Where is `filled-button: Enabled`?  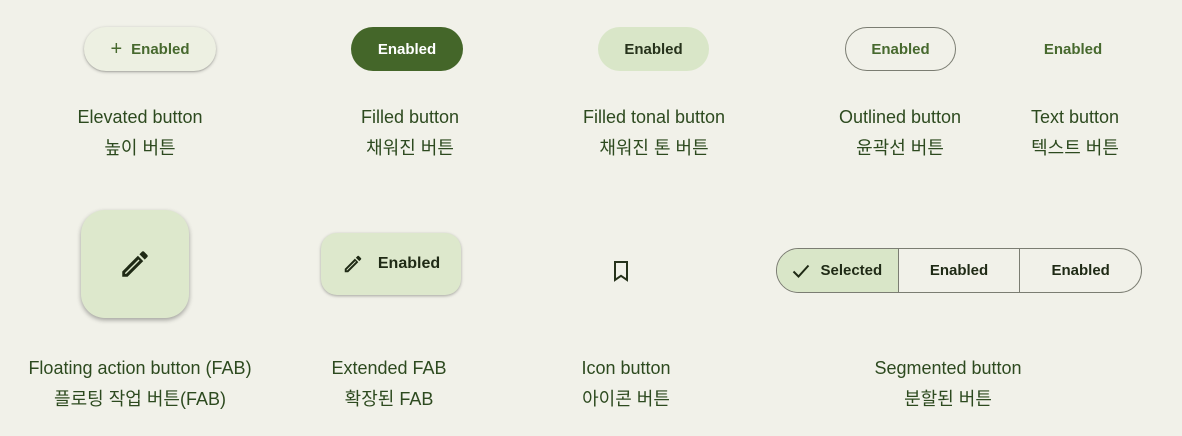 filled-button: Enabled is located at coordinates (407, 49).